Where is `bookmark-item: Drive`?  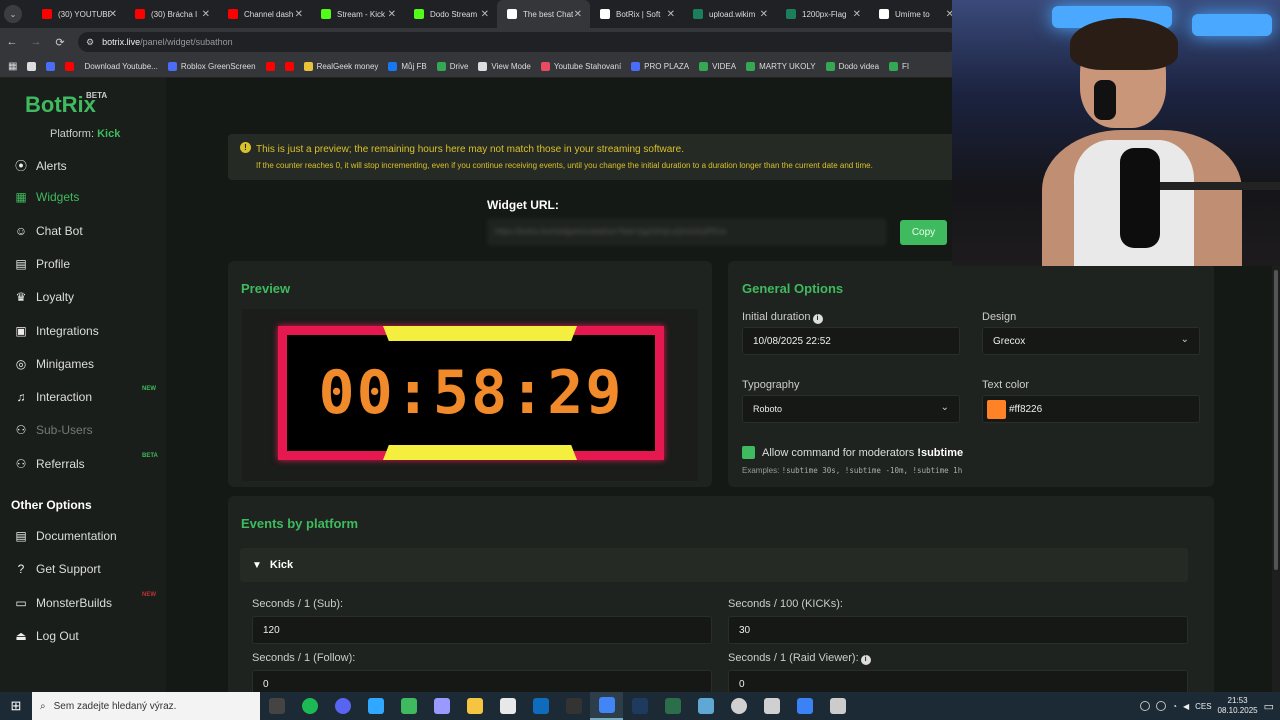
bookmark-item: Drive is located at coordinates (452, 66).